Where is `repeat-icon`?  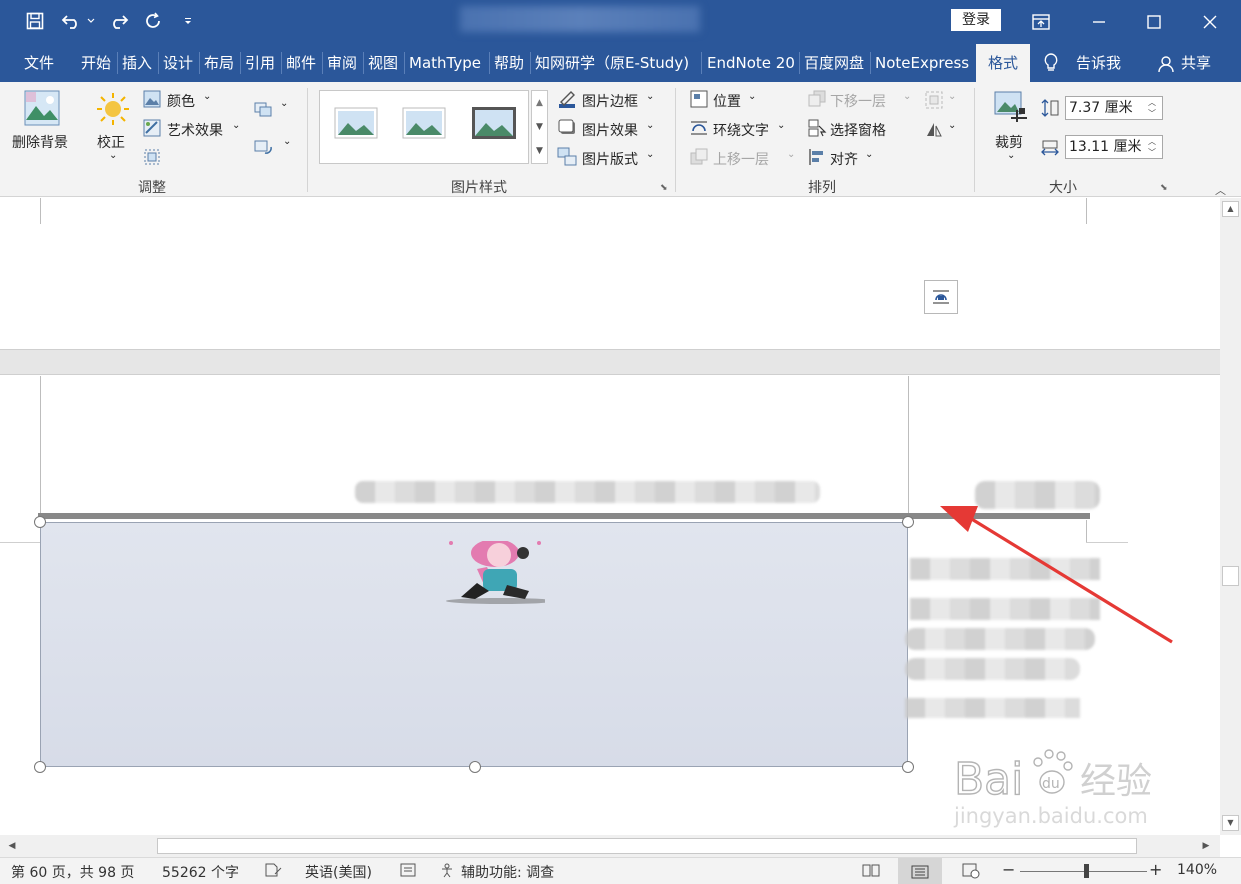 repeat-icon is located at coordinates (153, 21).